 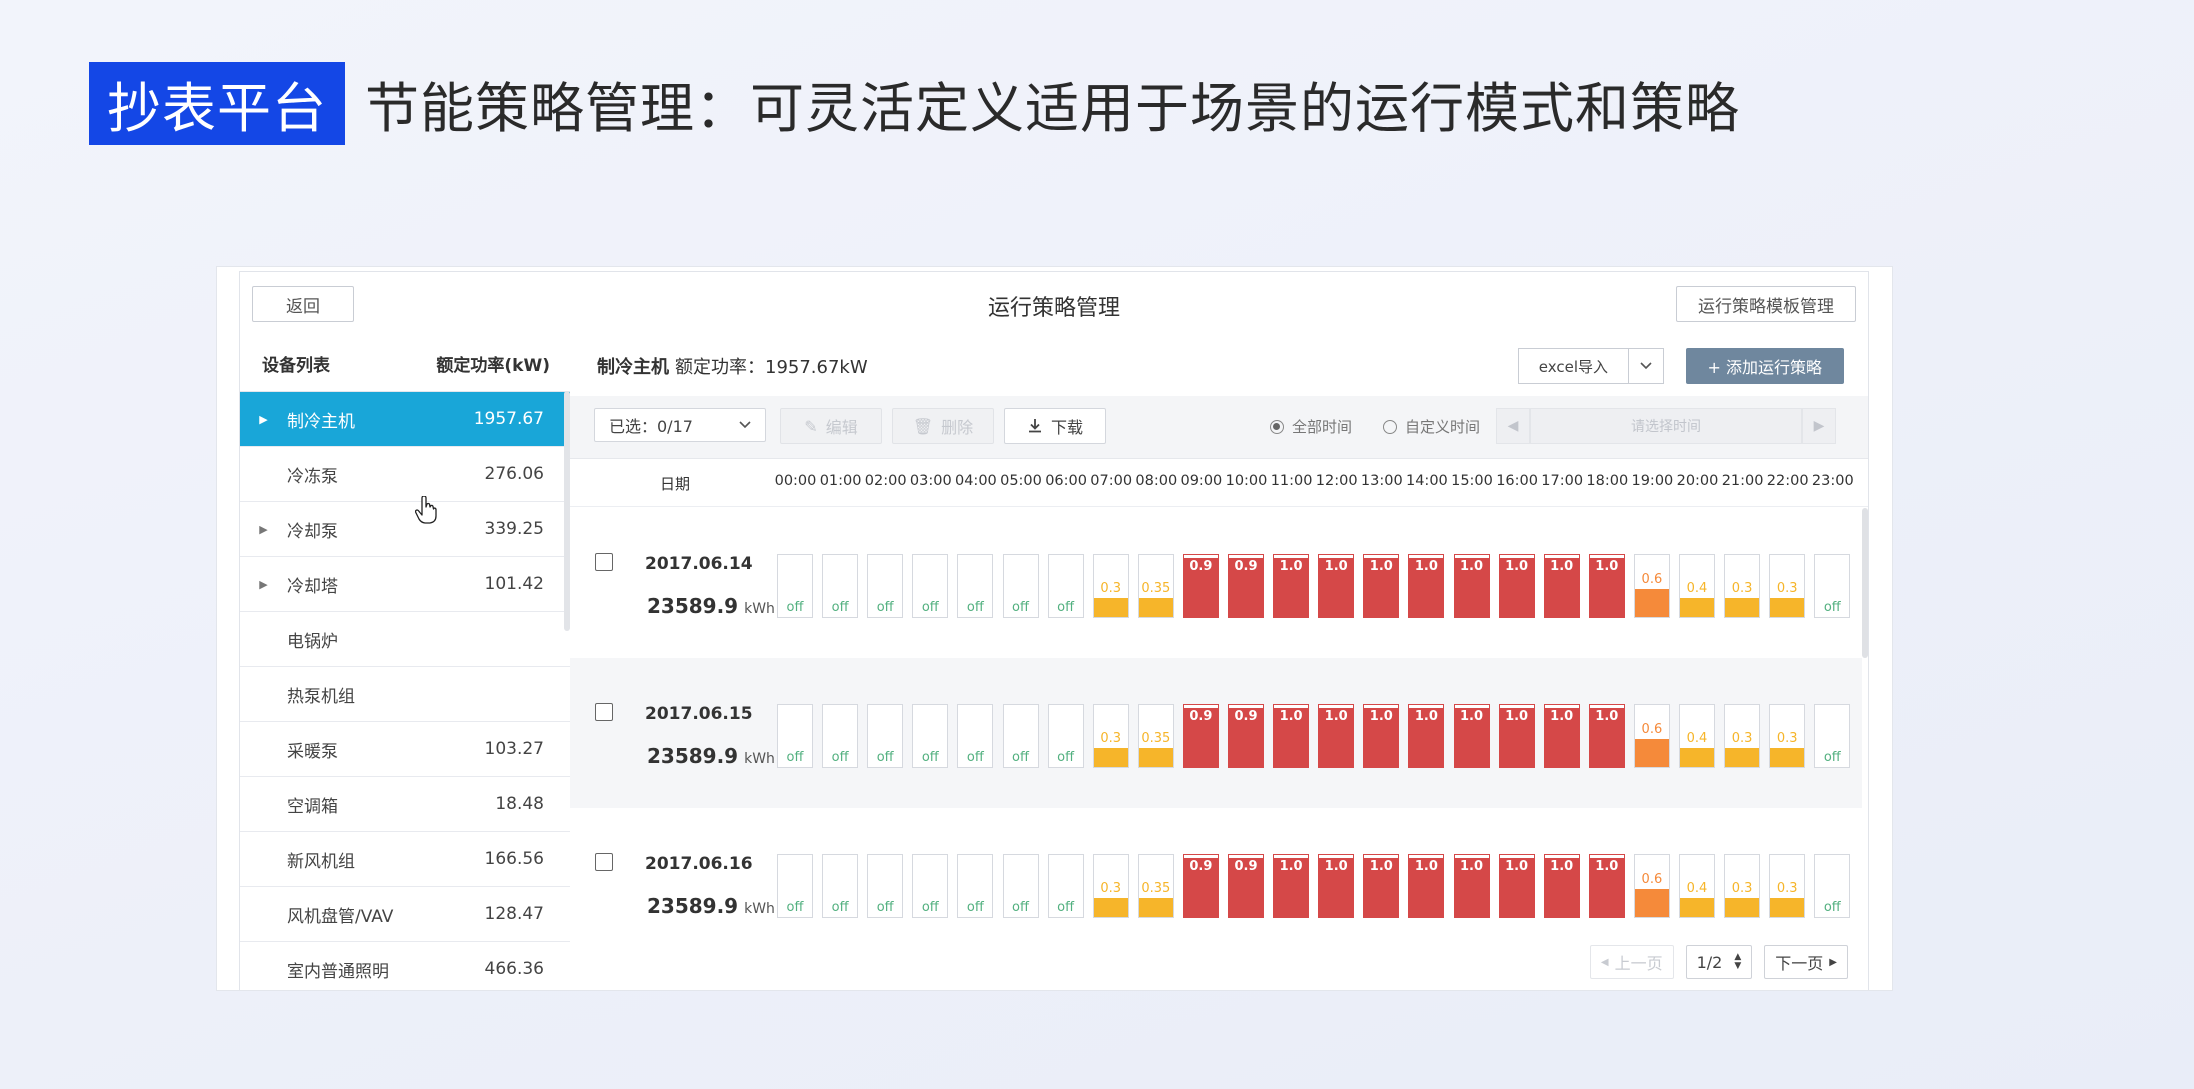 What do you see at coordinates (1666, 426) in the screenshot?
I see `time-picker-input: 请选择时间` at bounding box center [1666, 426].